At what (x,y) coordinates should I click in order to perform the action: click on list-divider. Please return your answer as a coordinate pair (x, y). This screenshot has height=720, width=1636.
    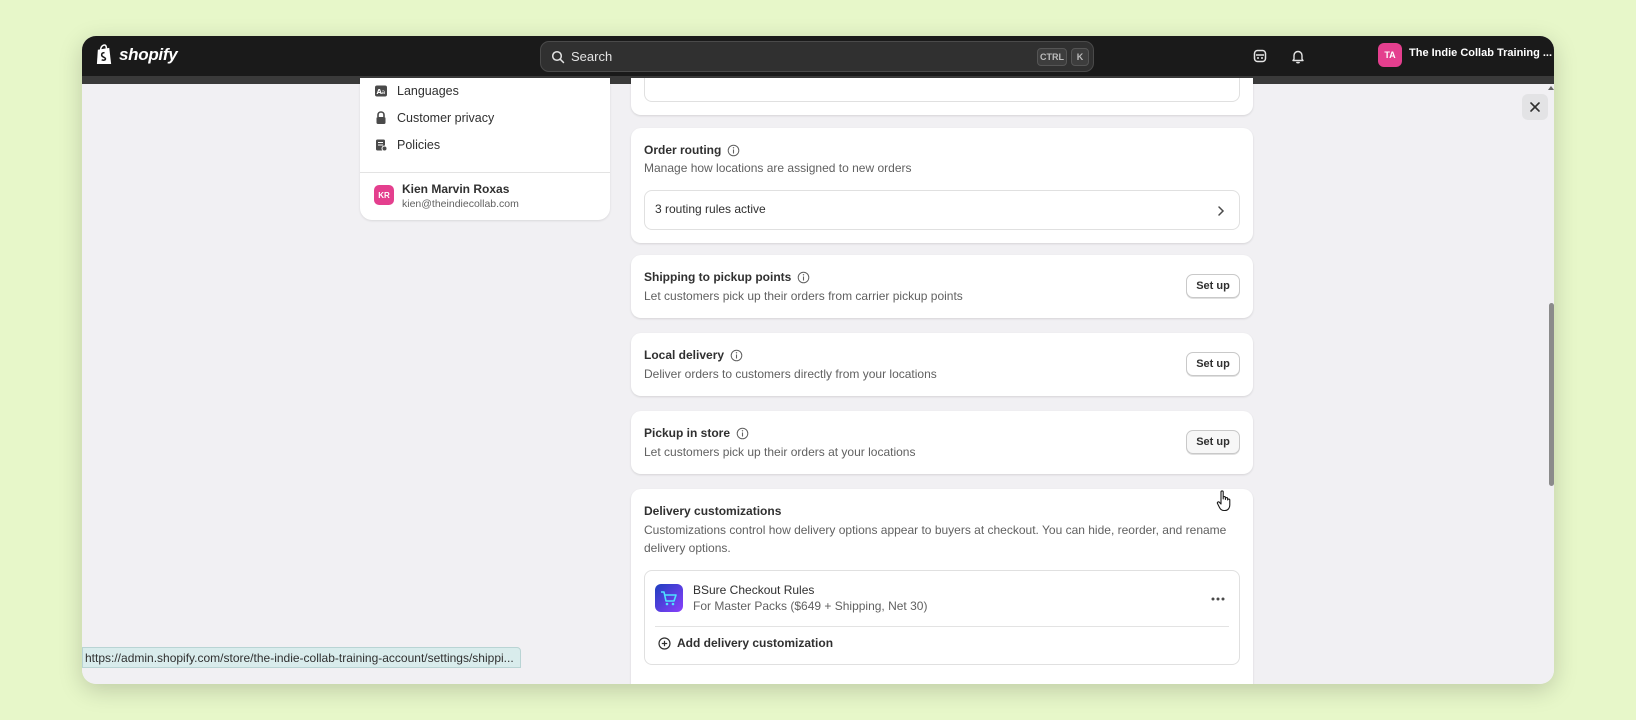
    Looking at the image, I should click on (942, 626).